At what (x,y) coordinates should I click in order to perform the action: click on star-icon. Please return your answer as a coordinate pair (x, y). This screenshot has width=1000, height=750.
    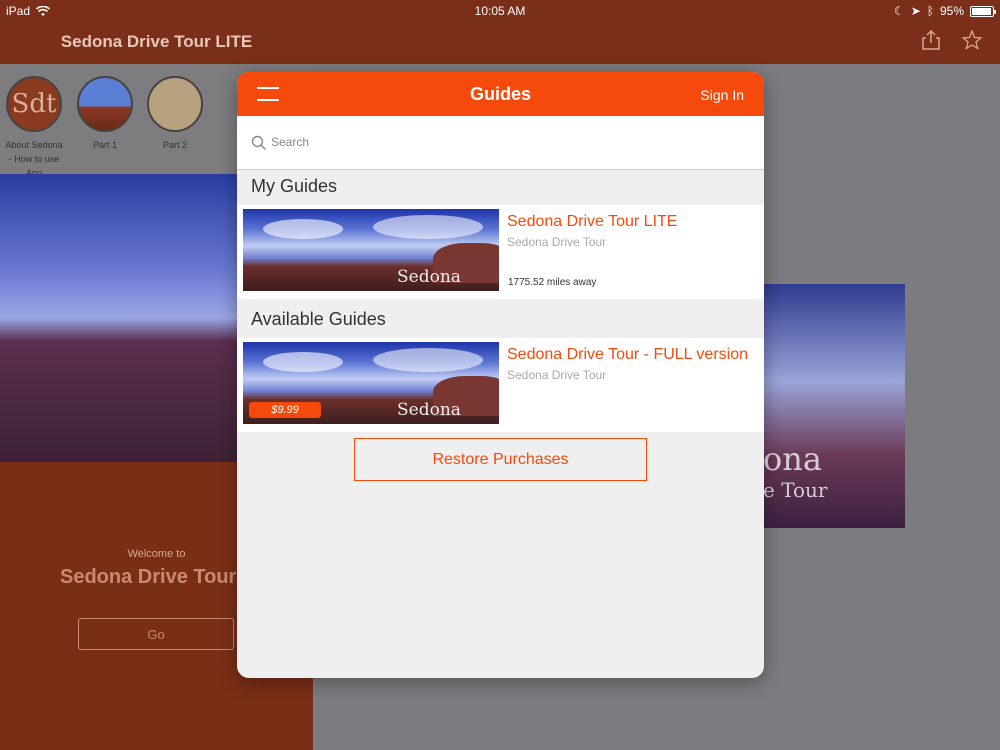
    Looking at the image, I should click on (972, 40).